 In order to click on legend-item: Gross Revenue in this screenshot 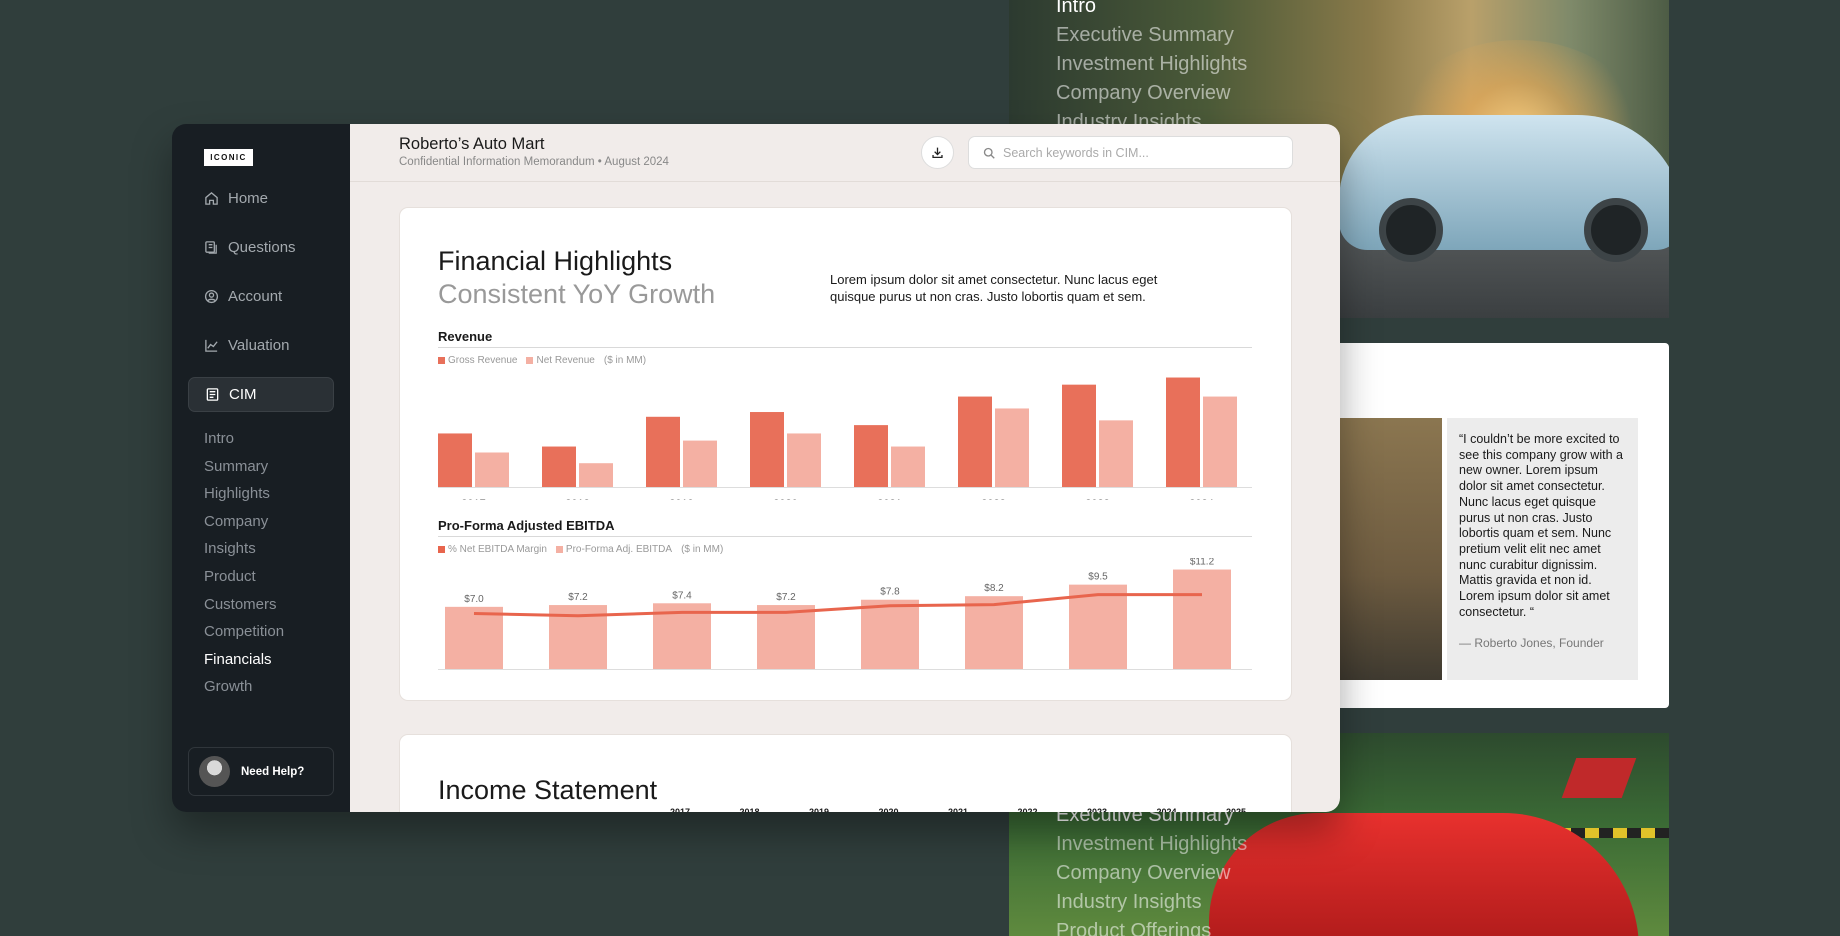, I will do `click(483, 360)`.